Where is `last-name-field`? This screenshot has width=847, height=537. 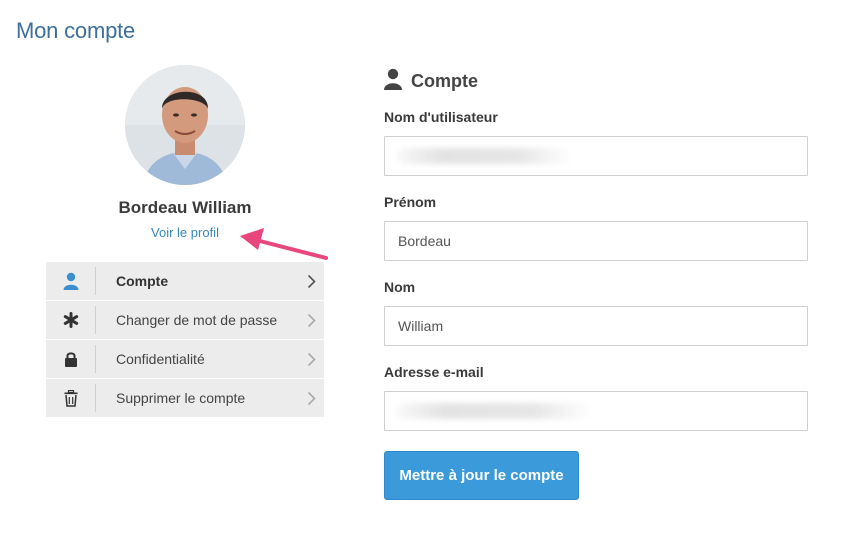 last-name-field is located at coordinates (596, 326).